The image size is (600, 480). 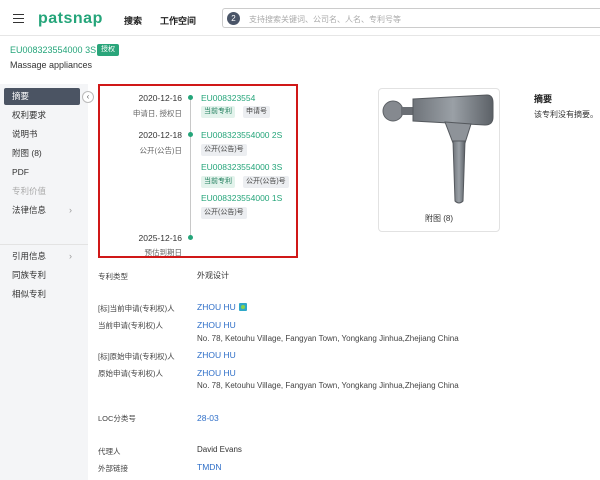 What do you see at coordinates (42, 210) in the screenshot?
I see `sidebar-item-legal-info: 法律信息 ›` at bounding box center [42, 210].